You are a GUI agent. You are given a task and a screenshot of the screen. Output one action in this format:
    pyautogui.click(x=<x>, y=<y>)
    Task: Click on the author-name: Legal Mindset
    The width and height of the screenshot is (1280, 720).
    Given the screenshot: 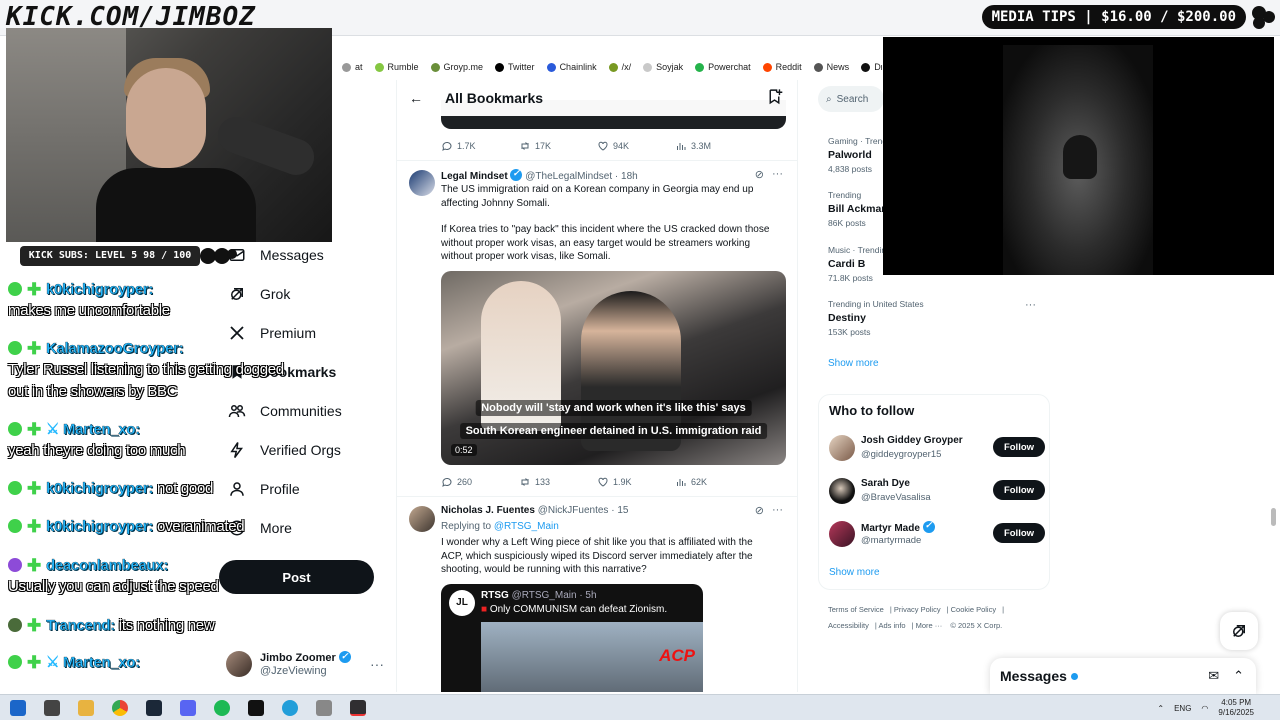 What is the action you would take?
    pyautogui.click(x=474, y=176)
    